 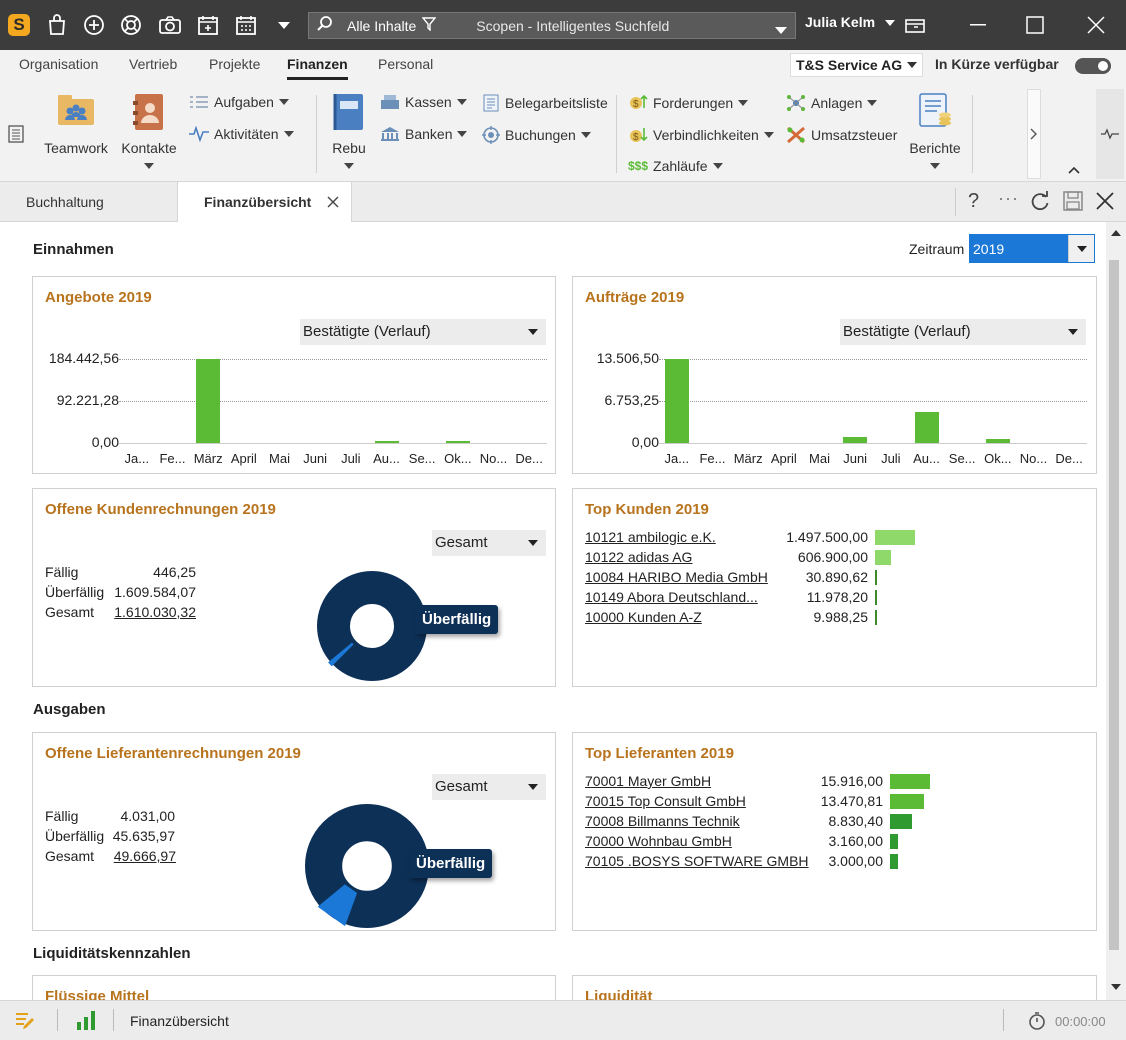 I want to click on company-name: T&S Service AG, so click(x=849, y=65).